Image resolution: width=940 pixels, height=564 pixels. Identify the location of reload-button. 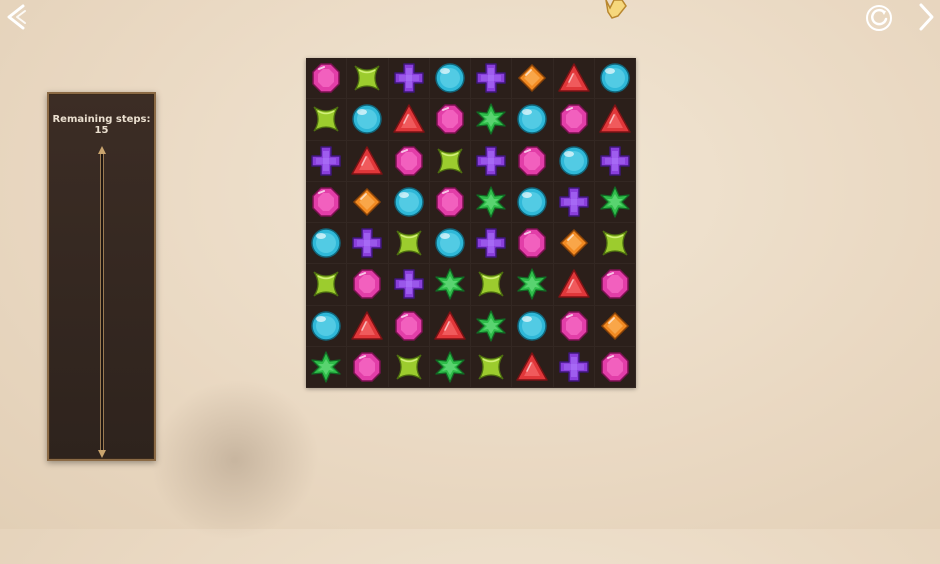
(879, 17).